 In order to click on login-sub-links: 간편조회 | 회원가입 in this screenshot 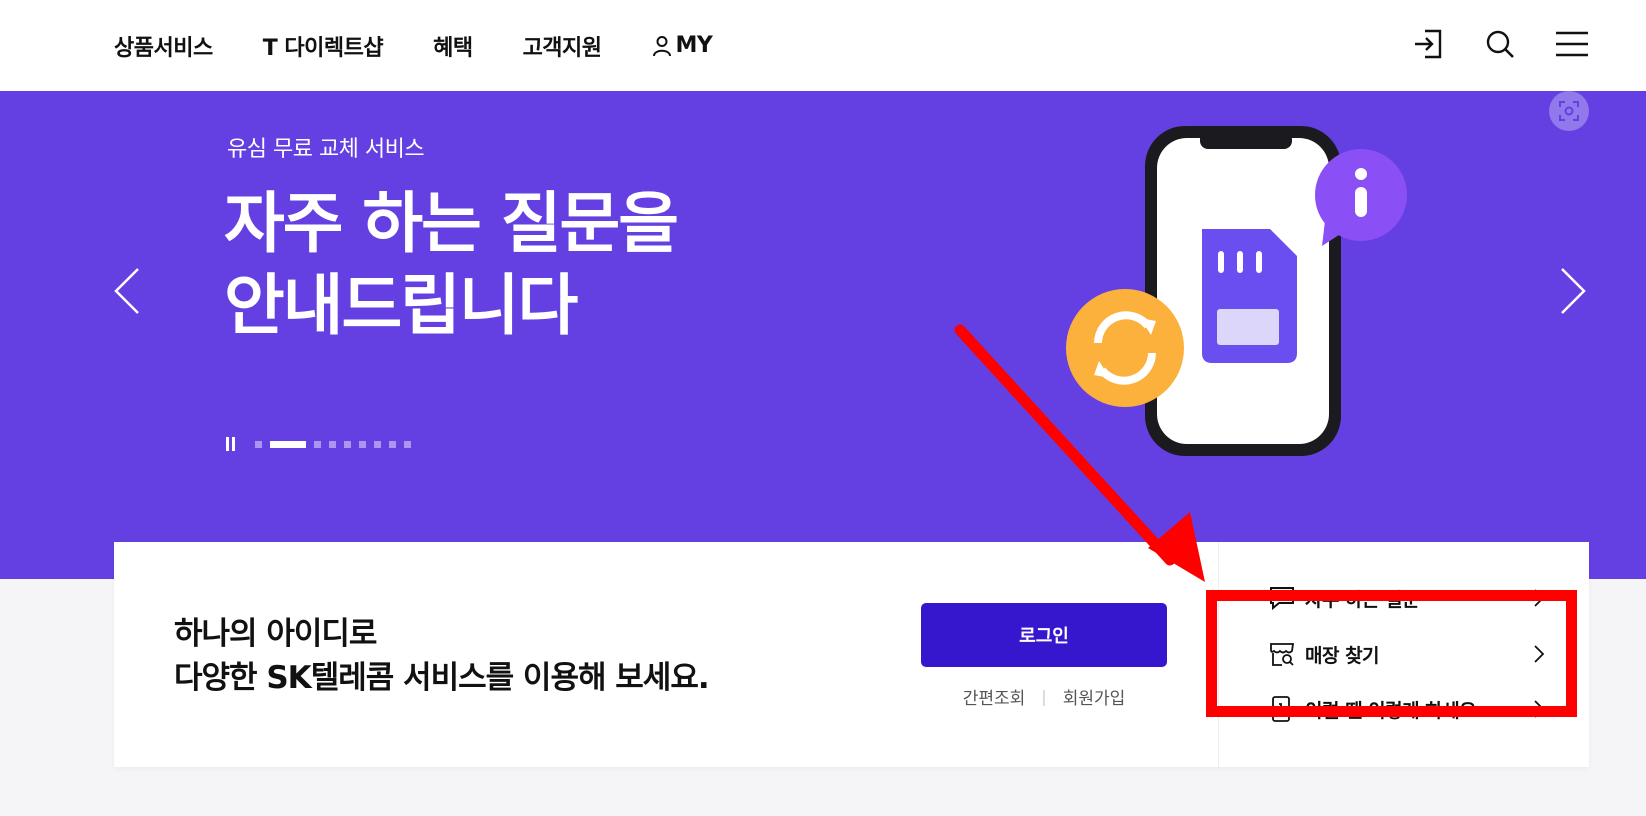, I will do `click(1044, 696)`.